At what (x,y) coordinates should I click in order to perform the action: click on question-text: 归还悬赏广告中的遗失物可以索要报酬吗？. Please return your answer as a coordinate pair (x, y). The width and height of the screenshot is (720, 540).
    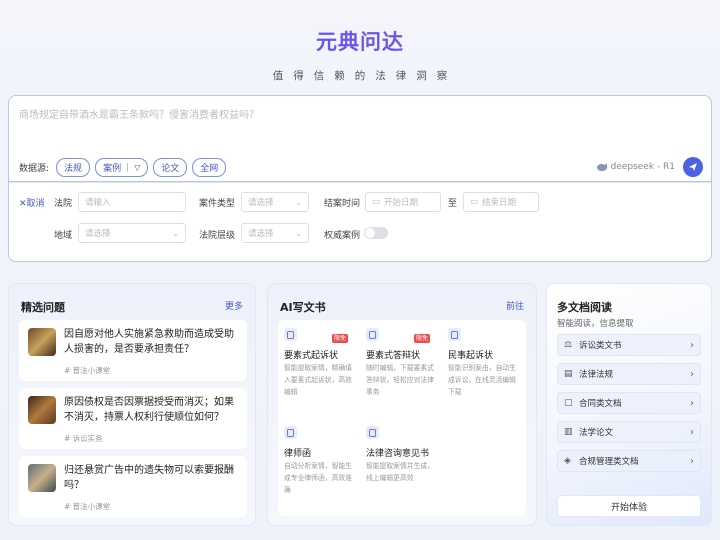
    Looking at the image, I should click on (149, 478).